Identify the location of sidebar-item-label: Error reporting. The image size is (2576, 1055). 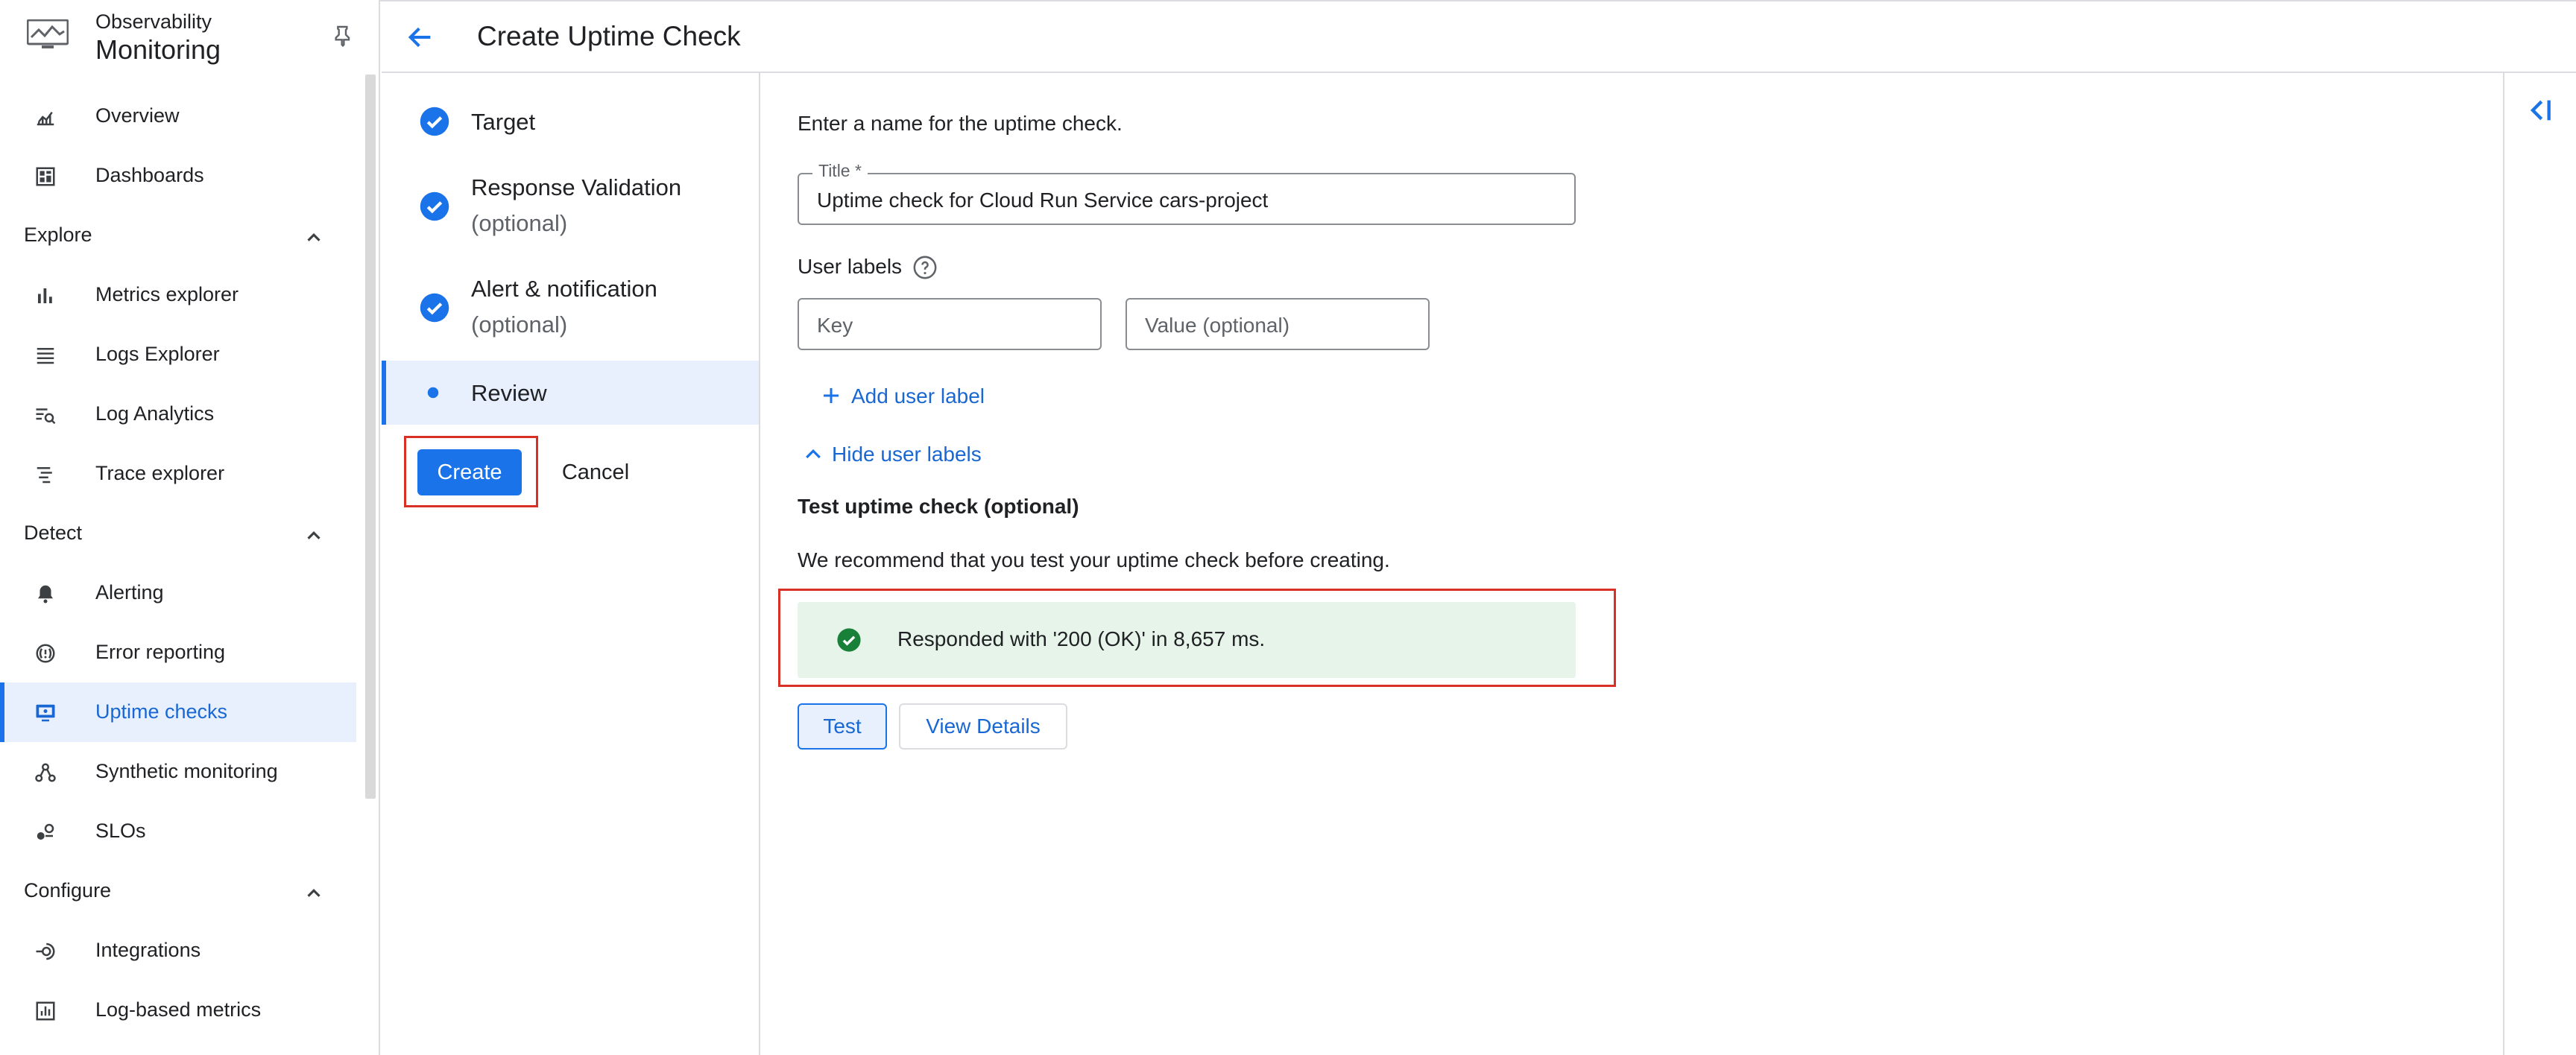
(160, 652).